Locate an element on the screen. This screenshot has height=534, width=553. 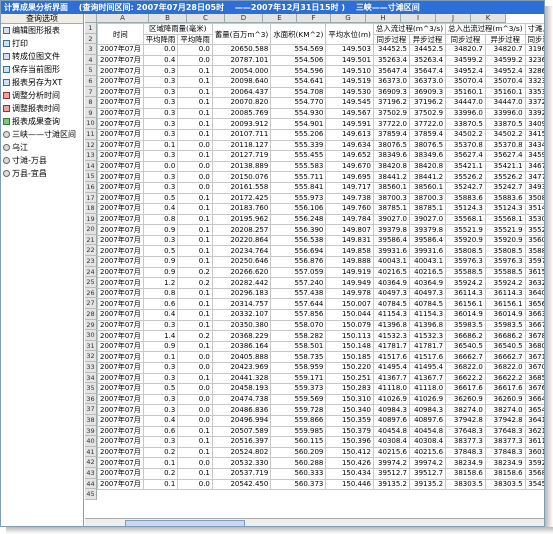
table-cell: 149.545 is located at coordinates (349, 103).